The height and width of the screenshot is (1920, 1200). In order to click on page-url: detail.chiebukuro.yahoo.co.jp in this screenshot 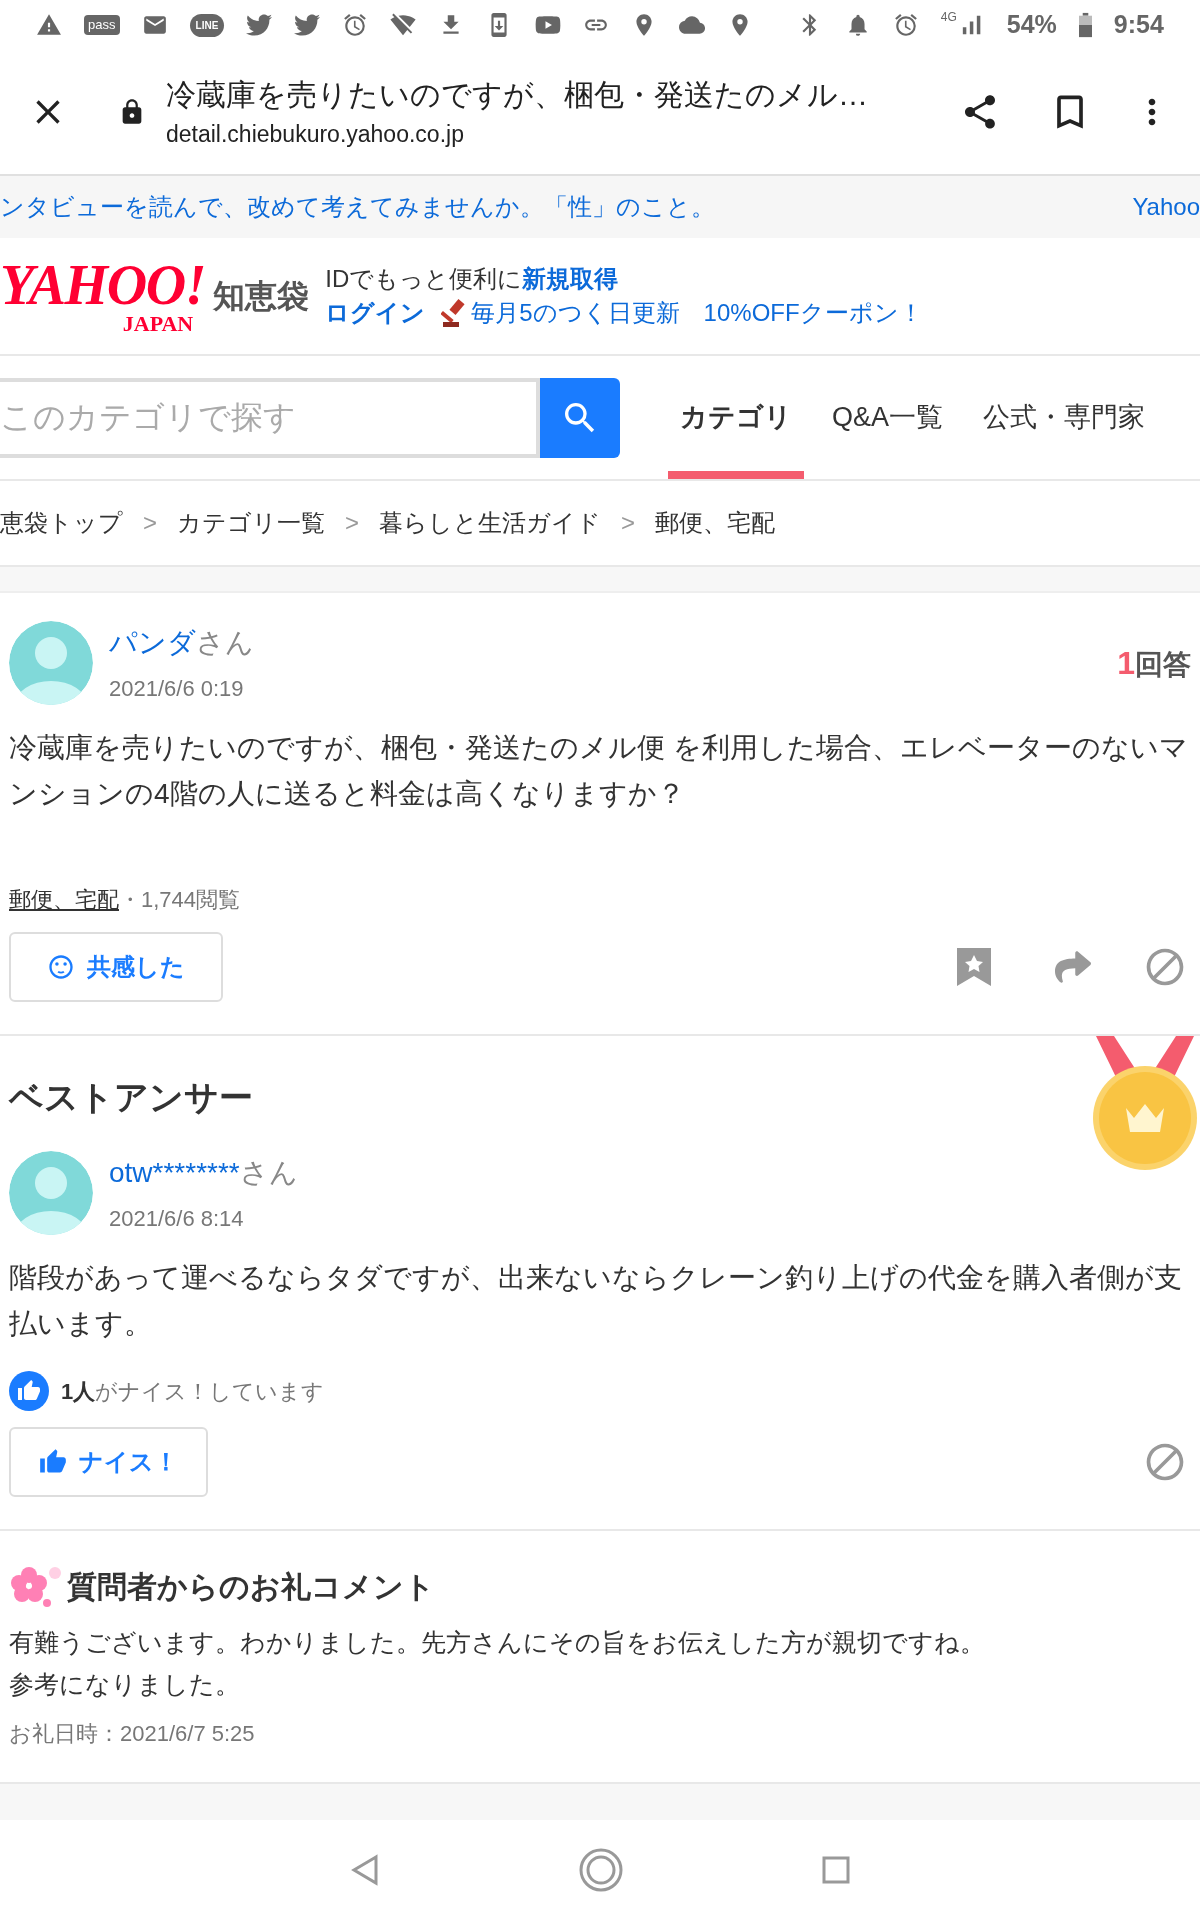, I will do `click(315, 135)`.